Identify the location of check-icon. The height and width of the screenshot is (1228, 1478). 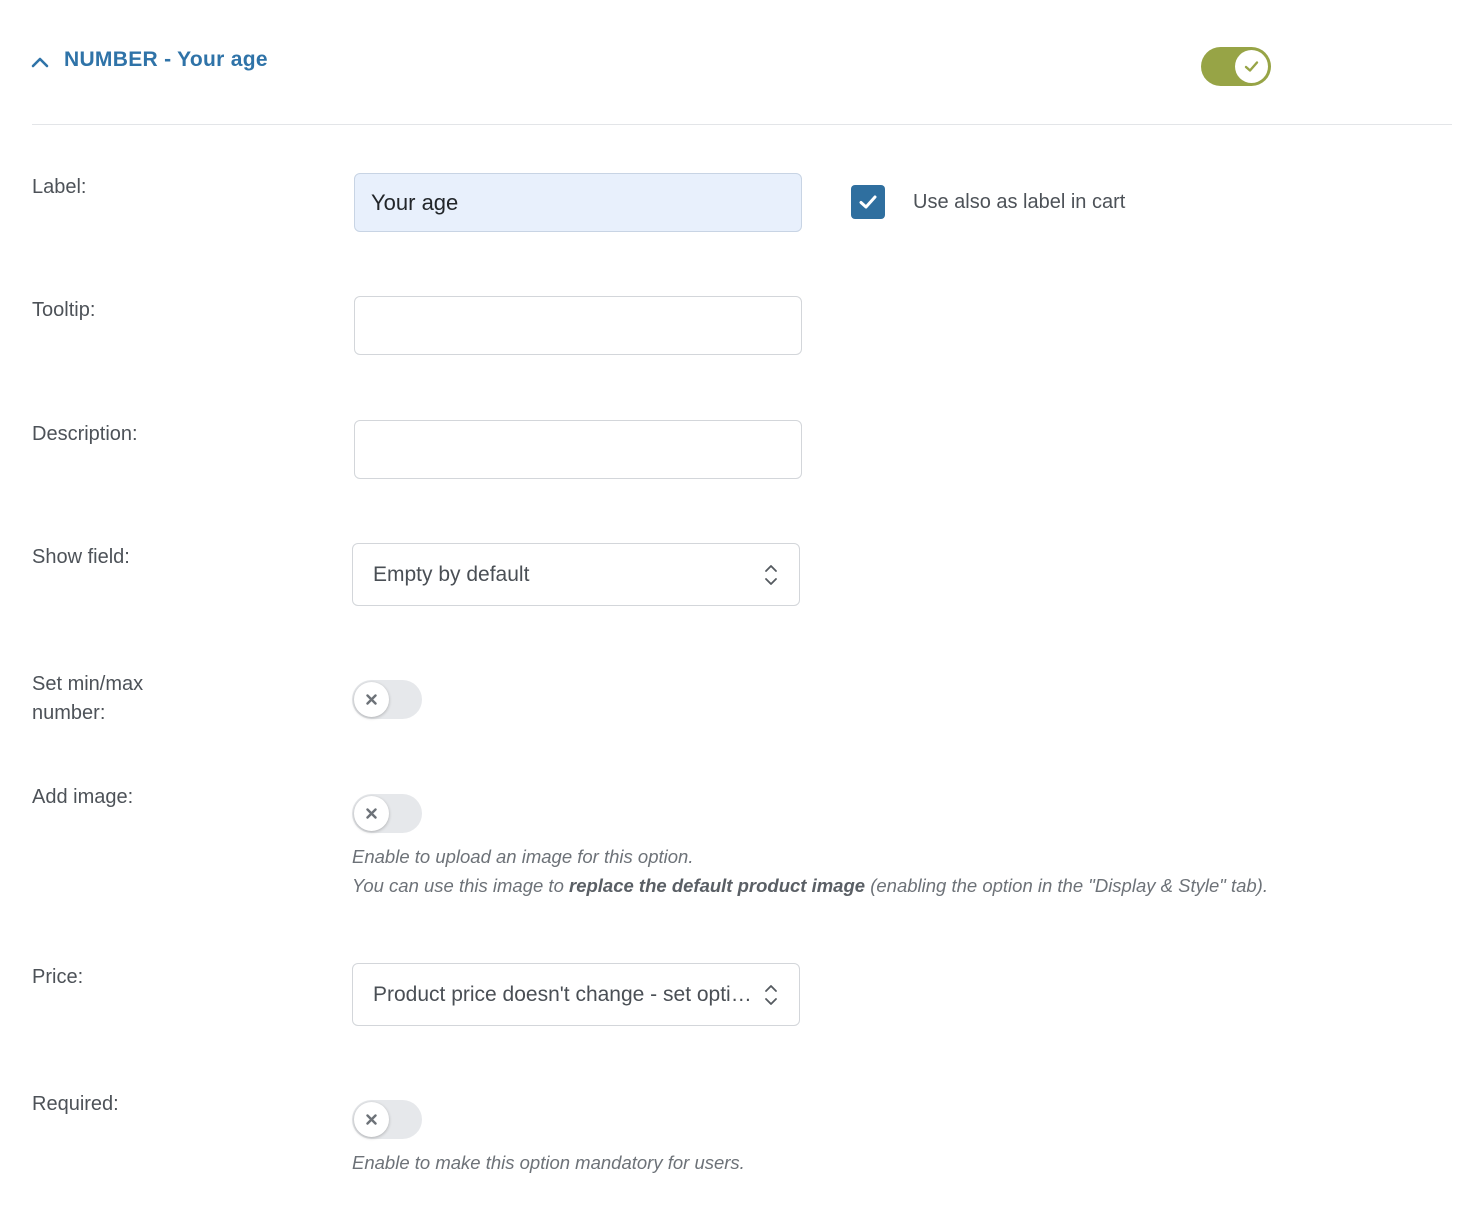
(1251, 66).